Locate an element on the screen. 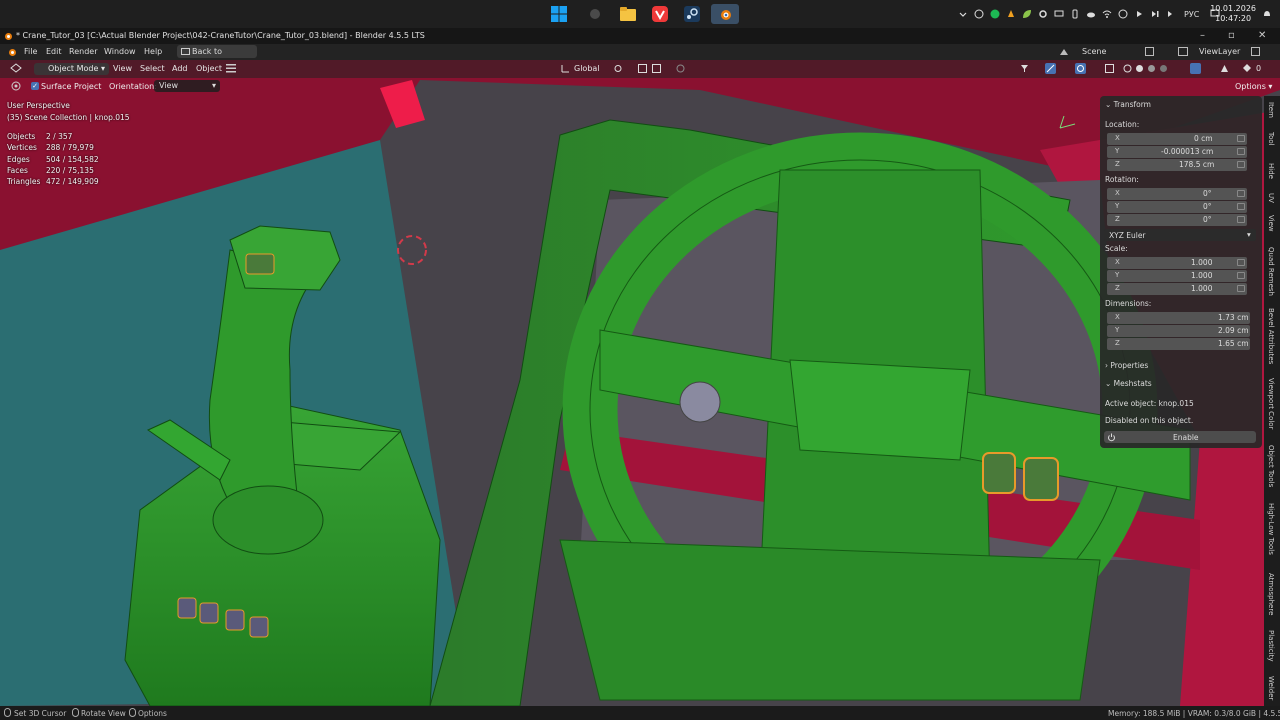  scale-y-field is located at coordinates (1177, 276).